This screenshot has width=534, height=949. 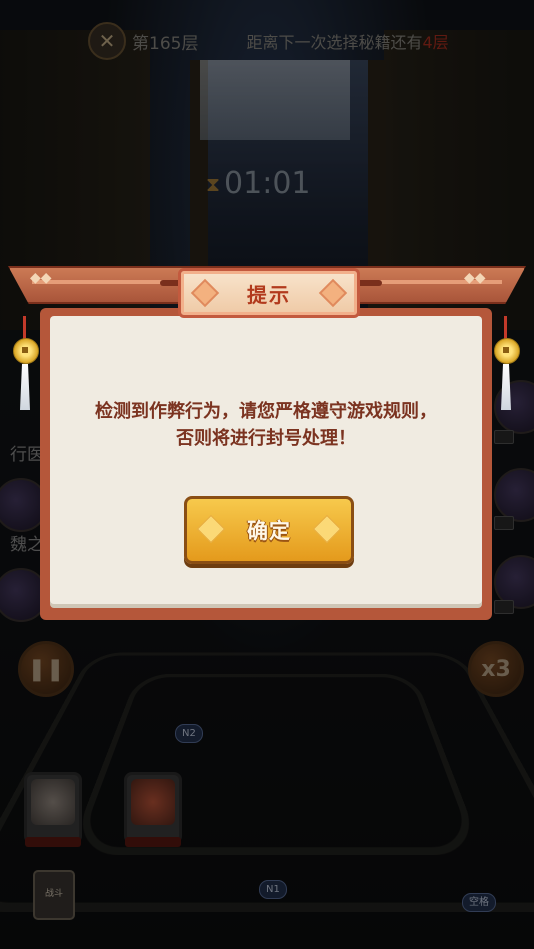 What do you see at coordinates (26, 351) in the screenshot?
I see `coin-icon-left` at bounding box center [26, 351].